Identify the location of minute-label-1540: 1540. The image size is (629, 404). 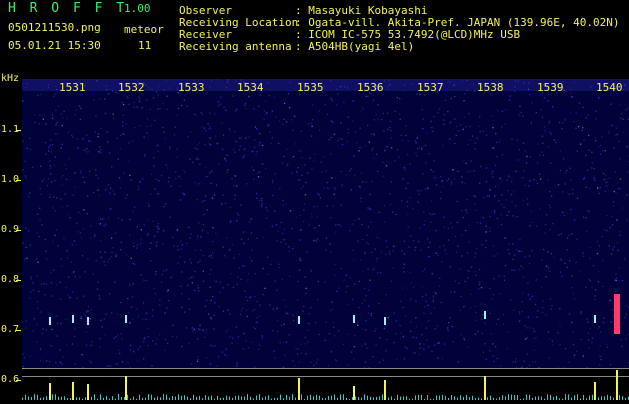
(609, 87).